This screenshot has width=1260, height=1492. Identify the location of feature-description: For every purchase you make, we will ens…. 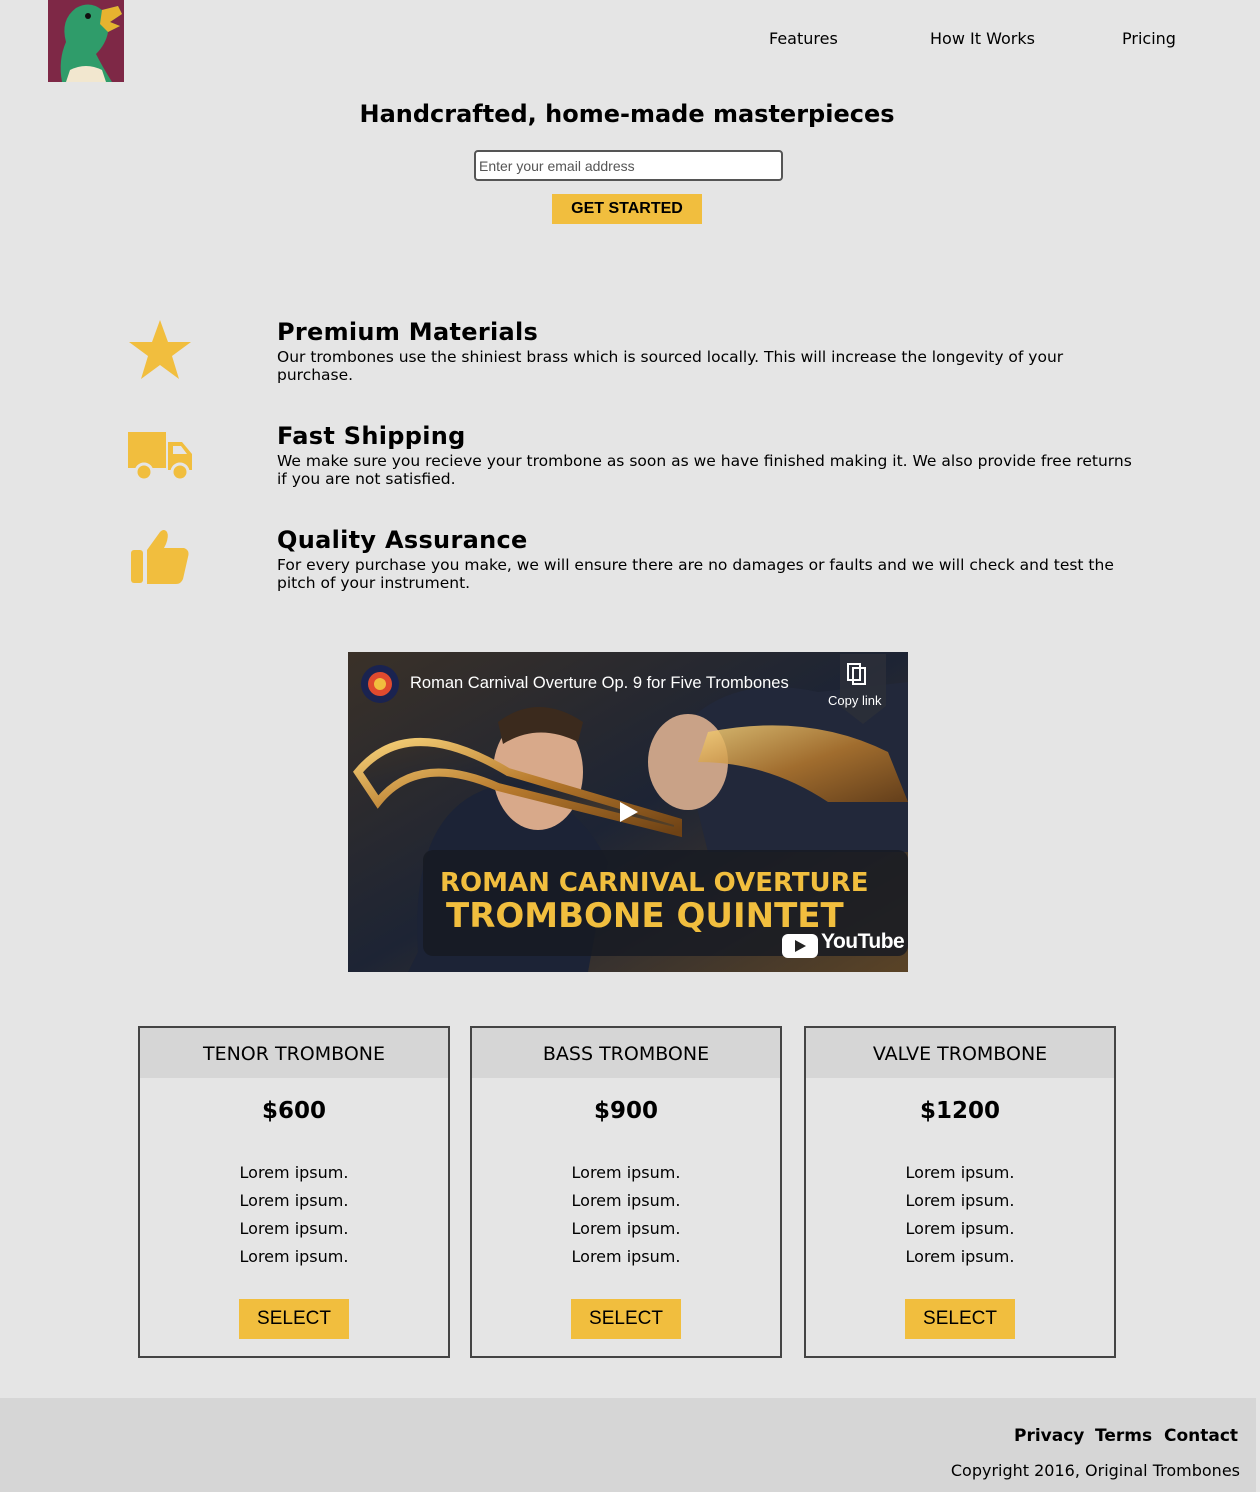
(695, 574).